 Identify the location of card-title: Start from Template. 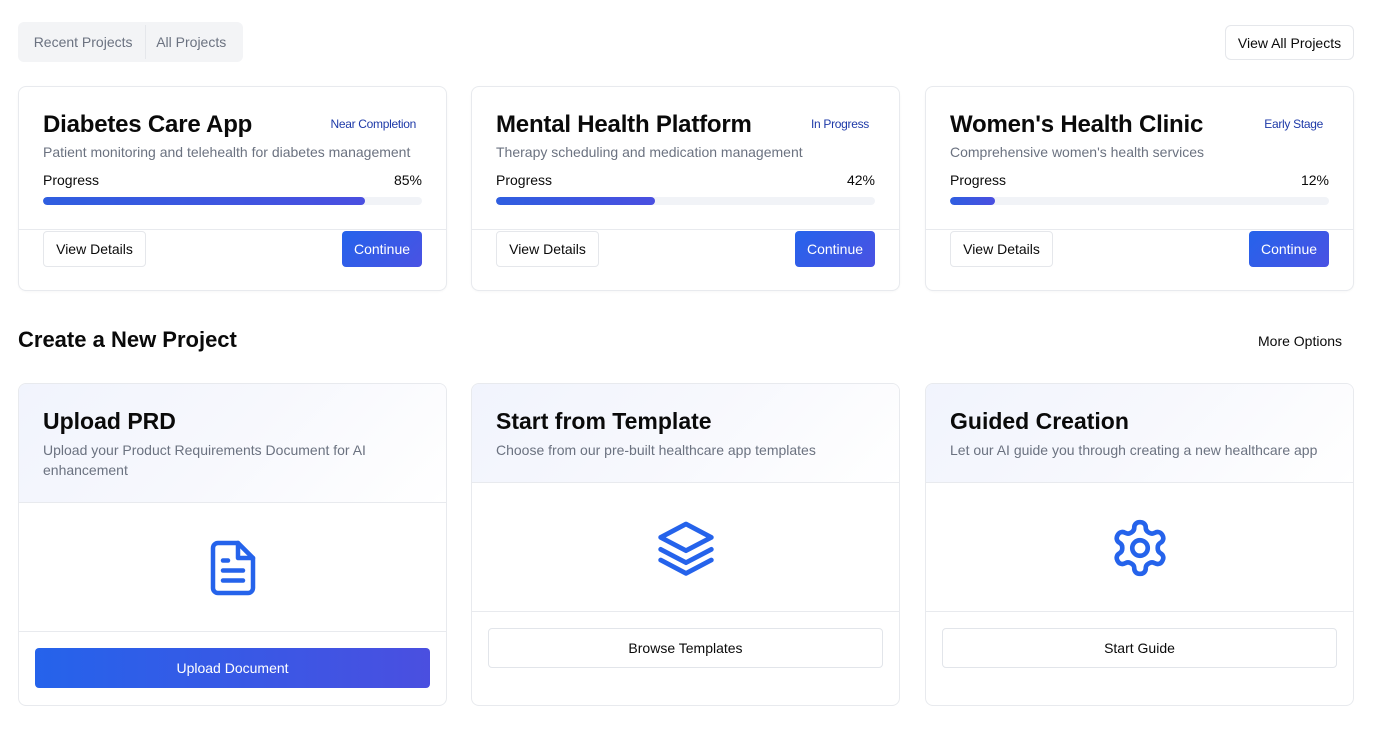
(604, 421).